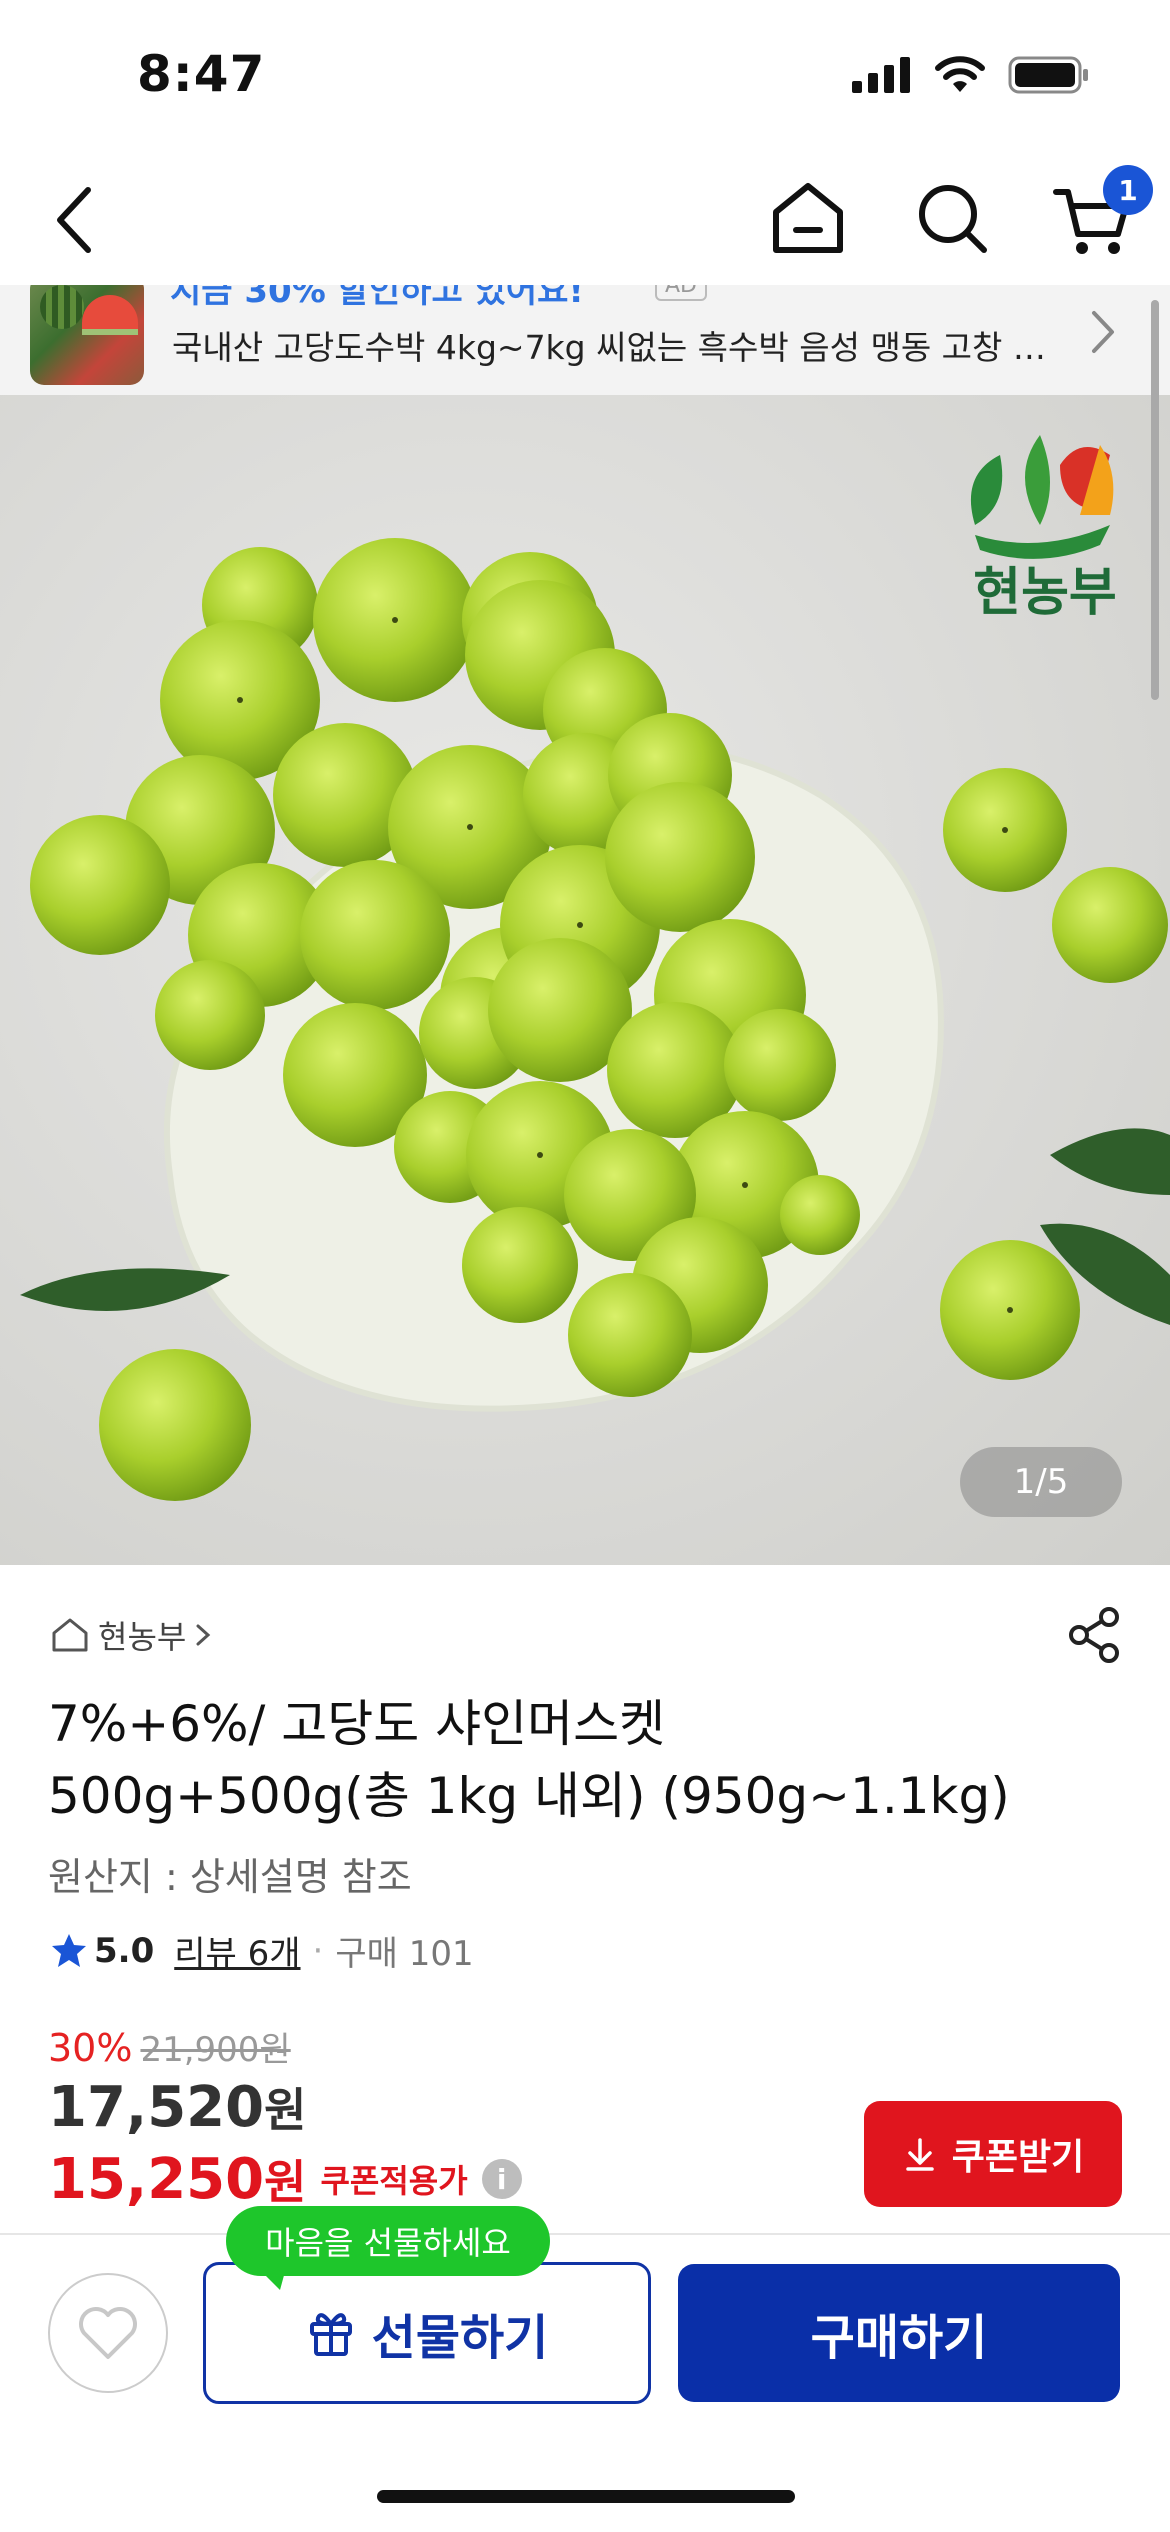 Image resolution: width=1170 pixels, height=2532 pixels. I want to click on sale-price-unit: 원, so click(285, 2110).